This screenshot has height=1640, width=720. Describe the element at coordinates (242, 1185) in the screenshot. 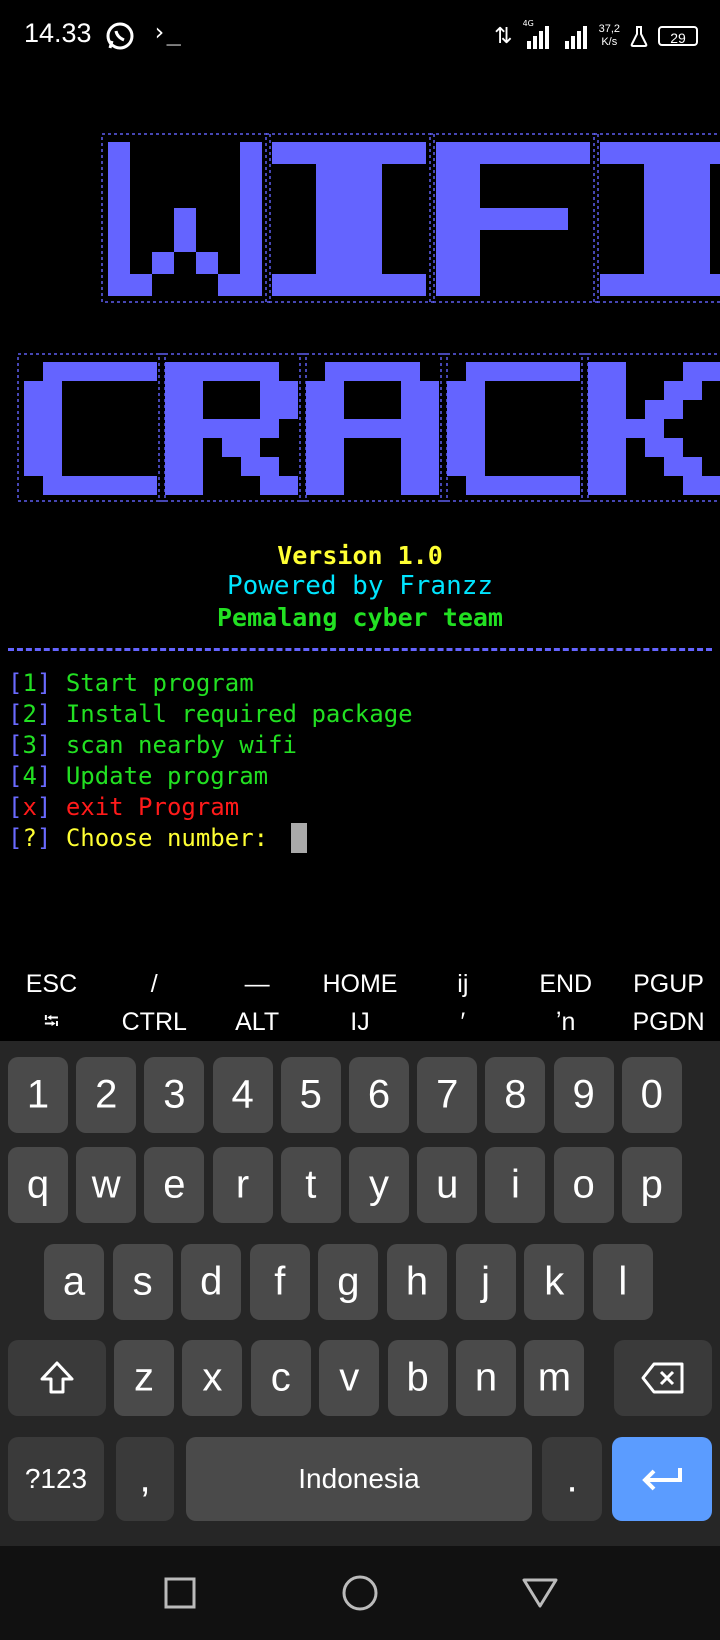

I see `key-r: r` at that location.